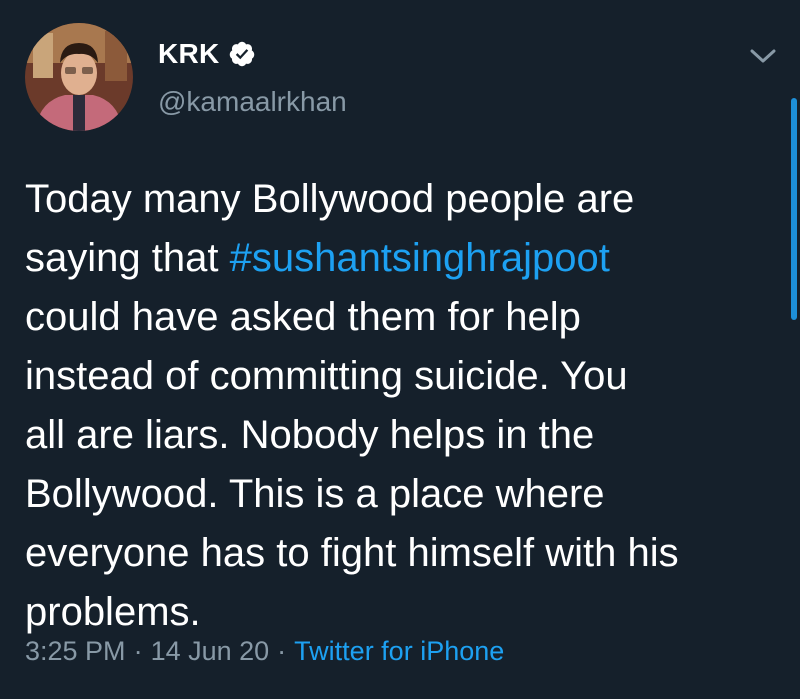  What do you see at coordinates (75, 651) in the screenshot?
I see `tweet-time: 3:25 PM` at bounding box center [75, 651].